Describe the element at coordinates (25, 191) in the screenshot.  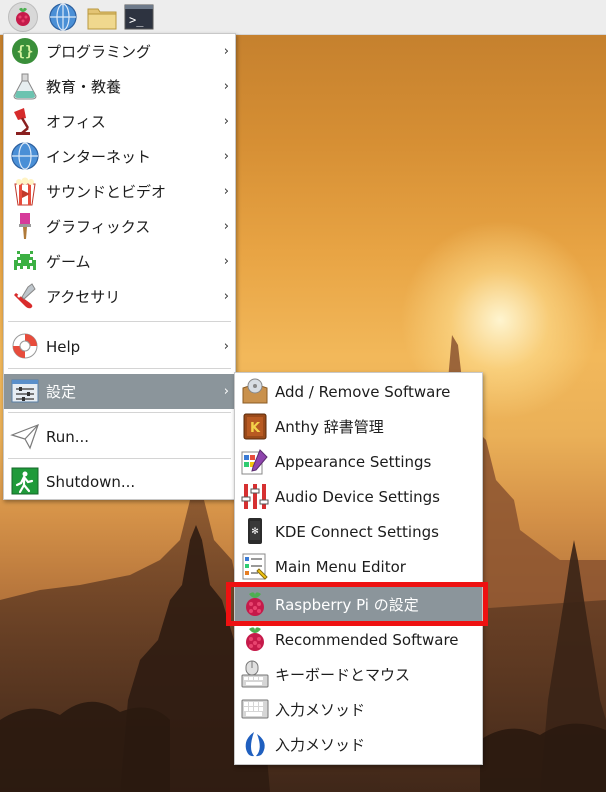
I see `popcorn-icon` at that location.